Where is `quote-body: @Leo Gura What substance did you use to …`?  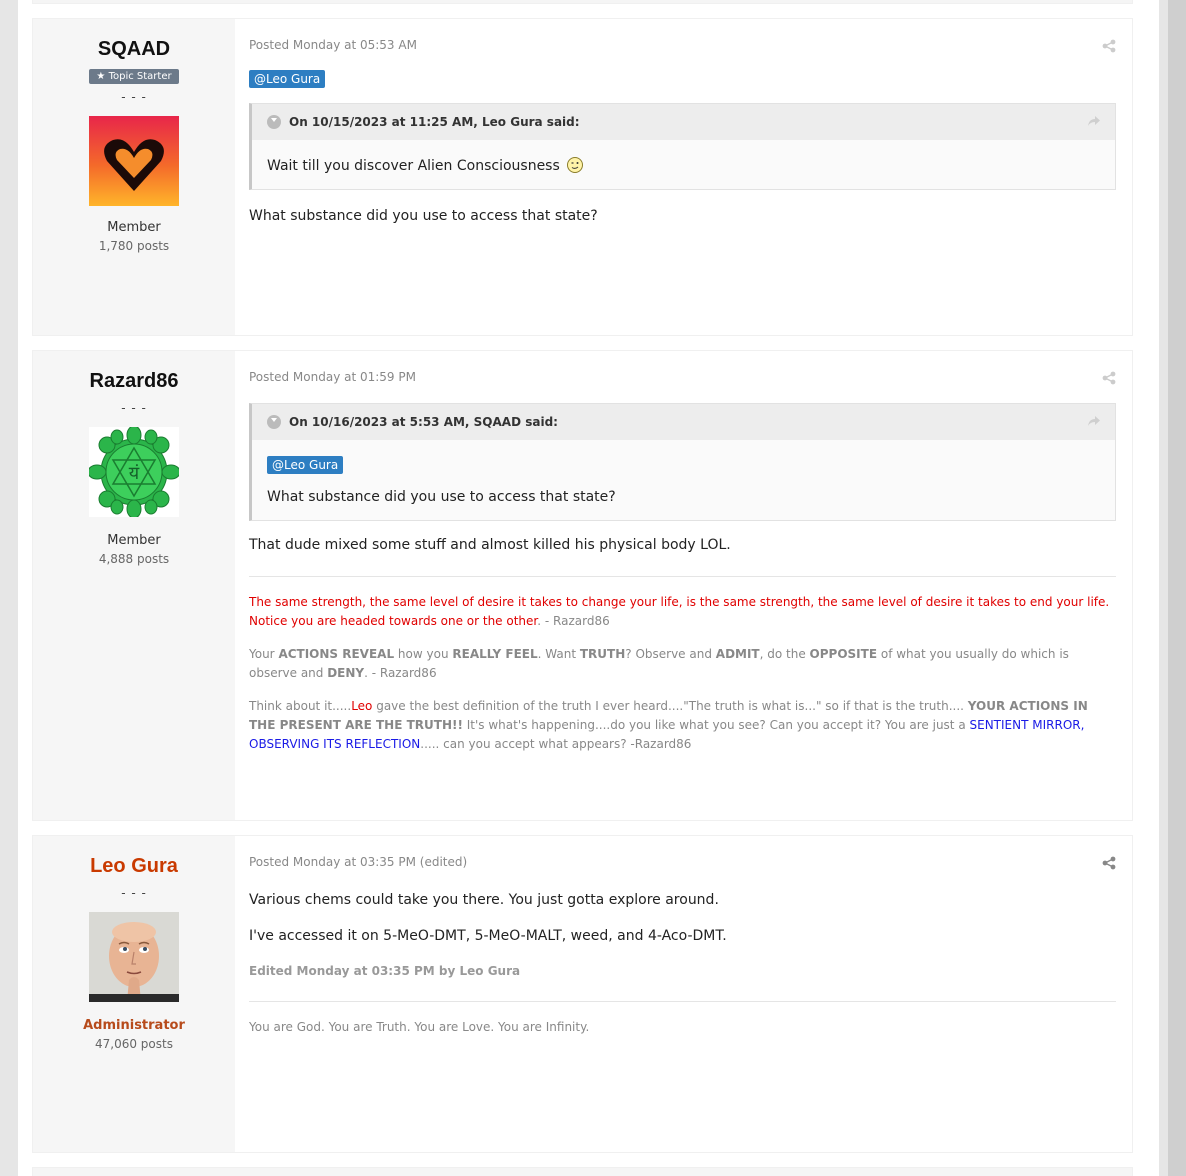 quote-body: @Leo Gura What substance did you use to … is located at coordinates (683, 480).